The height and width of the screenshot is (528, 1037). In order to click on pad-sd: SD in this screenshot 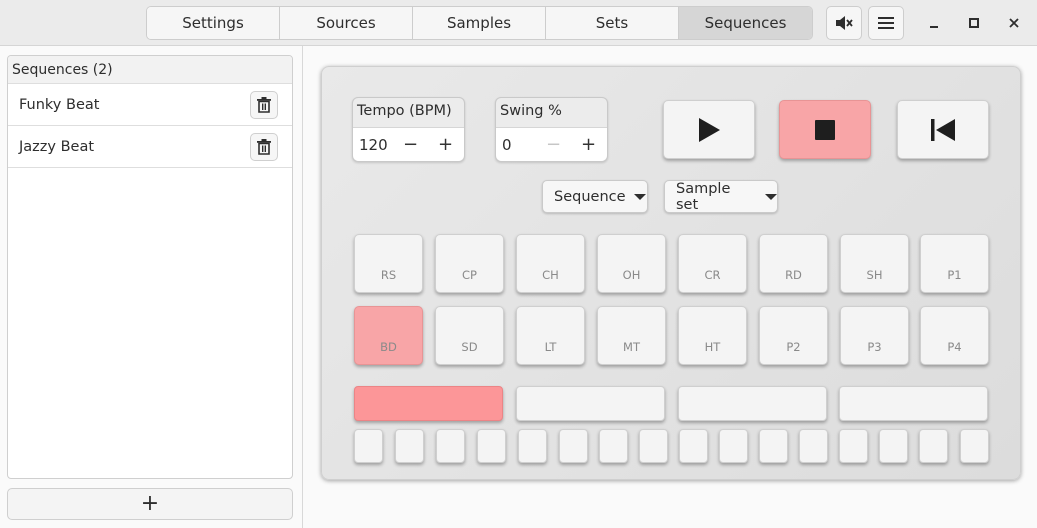, I will do `click(469, 335)`.